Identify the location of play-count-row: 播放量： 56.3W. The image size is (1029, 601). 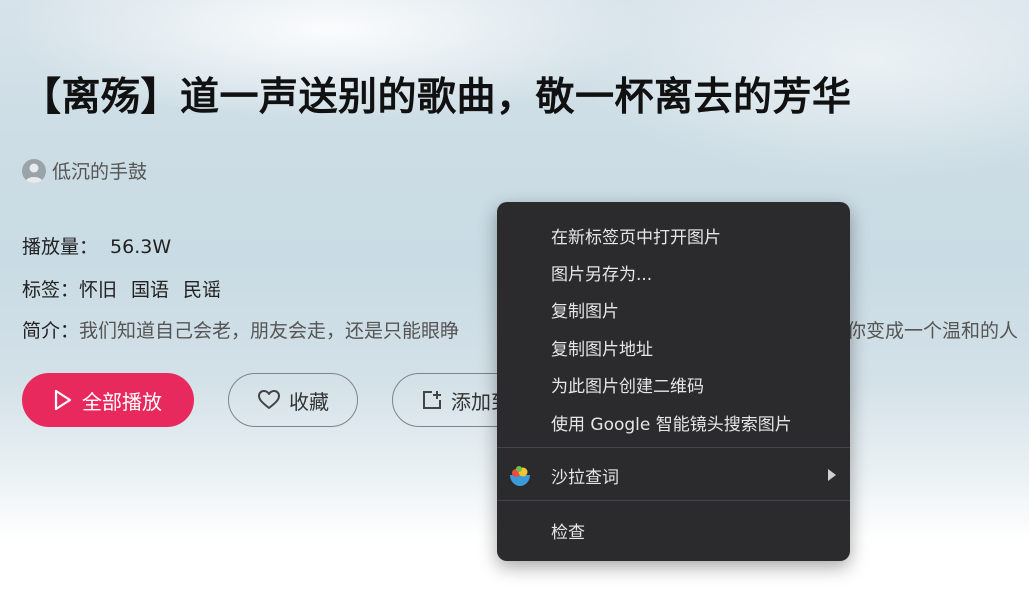
(96, 245).